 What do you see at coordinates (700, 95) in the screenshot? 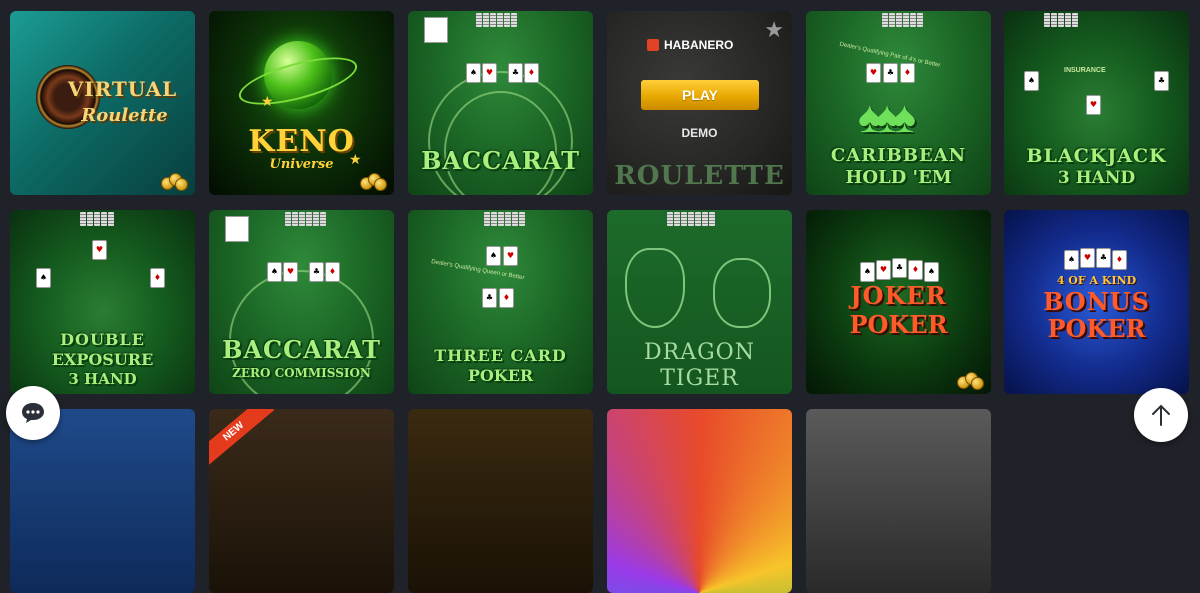
I see `play-button: PLAY` at bounding box center [700, 95].